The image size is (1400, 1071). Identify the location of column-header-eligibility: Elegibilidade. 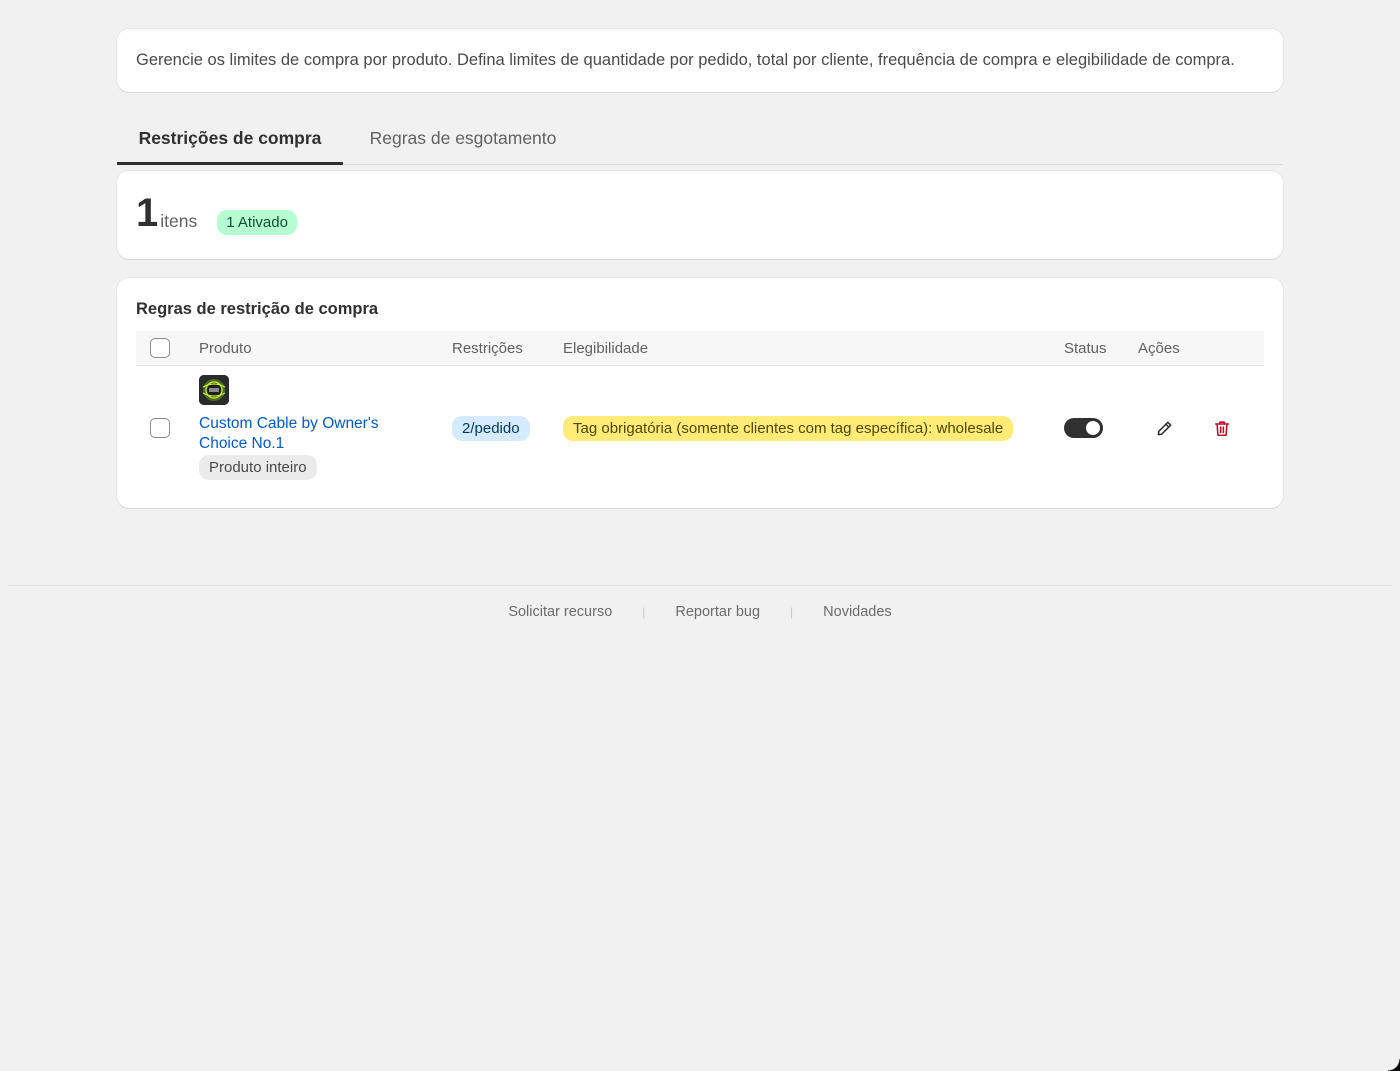
(606, 348).